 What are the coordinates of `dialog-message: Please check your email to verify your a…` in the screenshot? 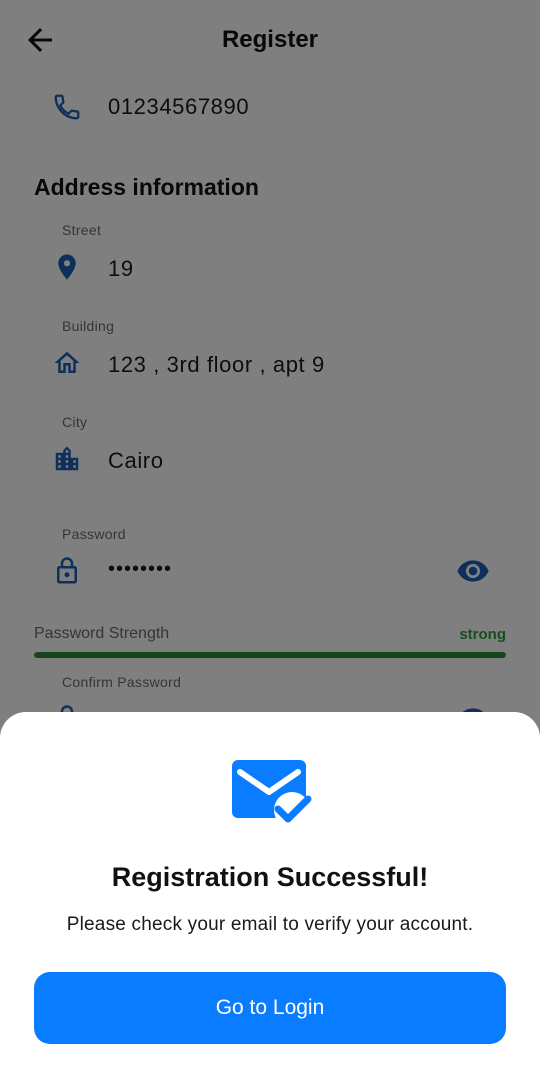 It's located at (270, 924).